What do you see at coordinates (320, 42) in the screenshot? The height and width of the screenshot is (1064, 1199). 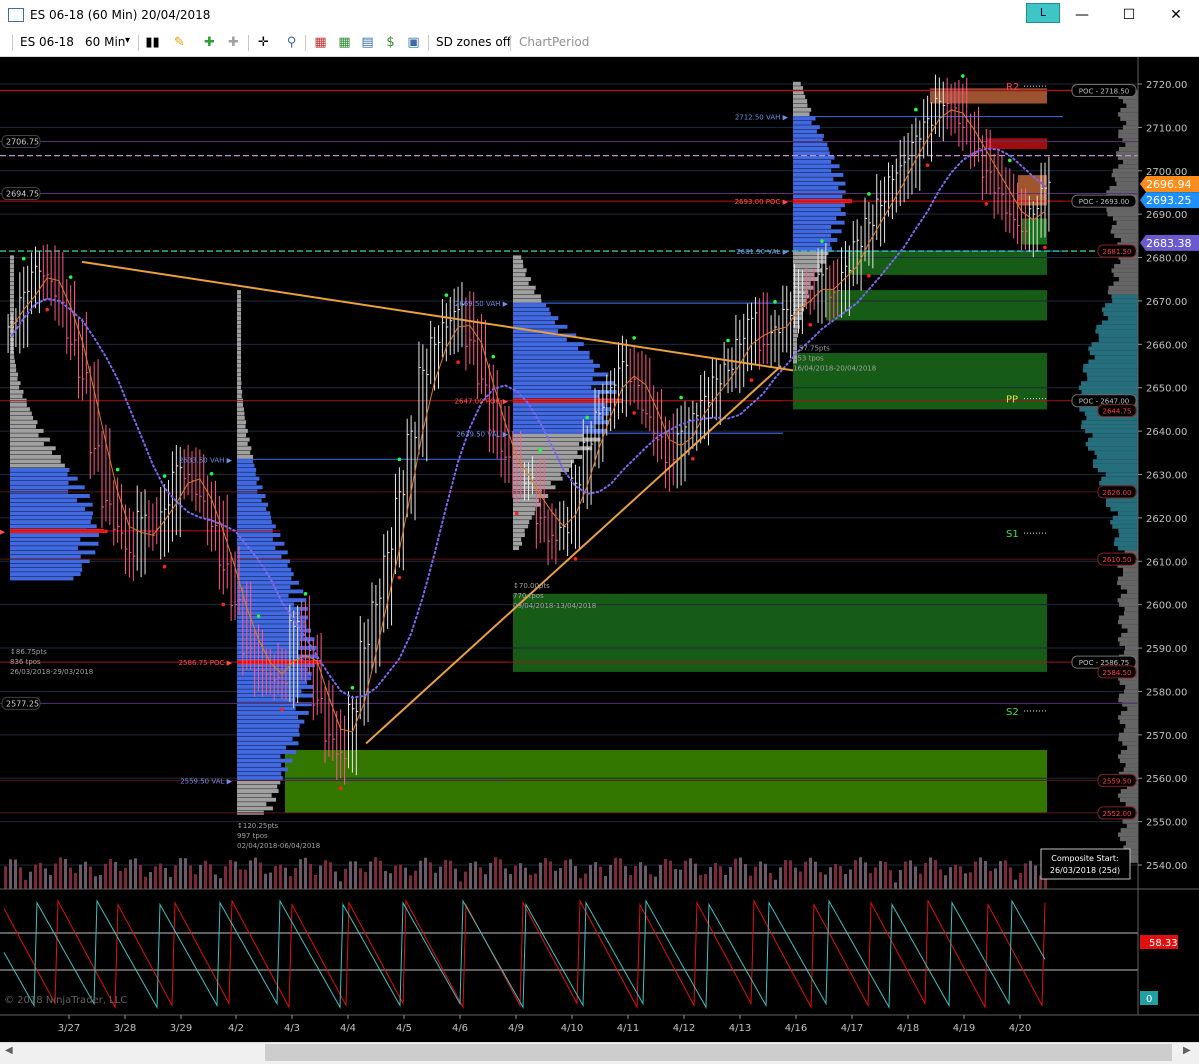 I see `properties-icon: ▦` at bounding box center [320, 42].